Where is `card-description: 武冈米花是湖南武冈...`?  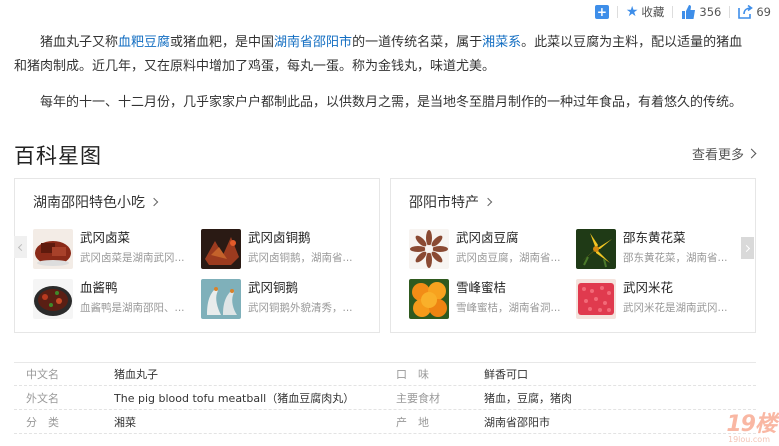
card-description: 武冈米花是湖南武冈... is located at coordinates (675, 308).